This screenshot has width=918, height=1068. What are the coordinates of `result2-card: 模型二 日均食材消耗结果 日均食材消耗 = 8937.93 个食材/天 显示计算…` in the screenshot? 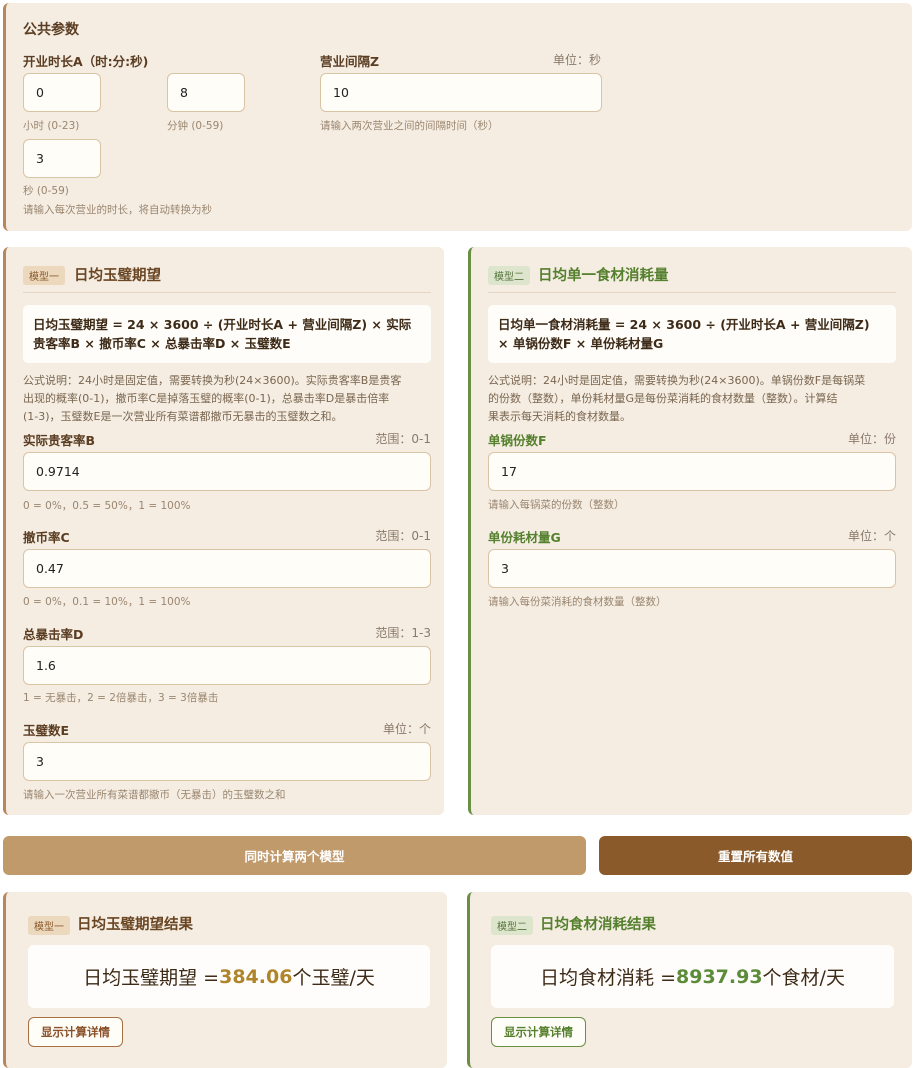 It's located at (689, 980).